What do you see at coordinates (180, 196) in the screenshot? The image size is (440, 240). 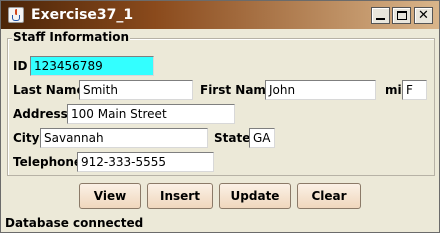 I see `insert-button: Insert` at bounding box center [180, 196].